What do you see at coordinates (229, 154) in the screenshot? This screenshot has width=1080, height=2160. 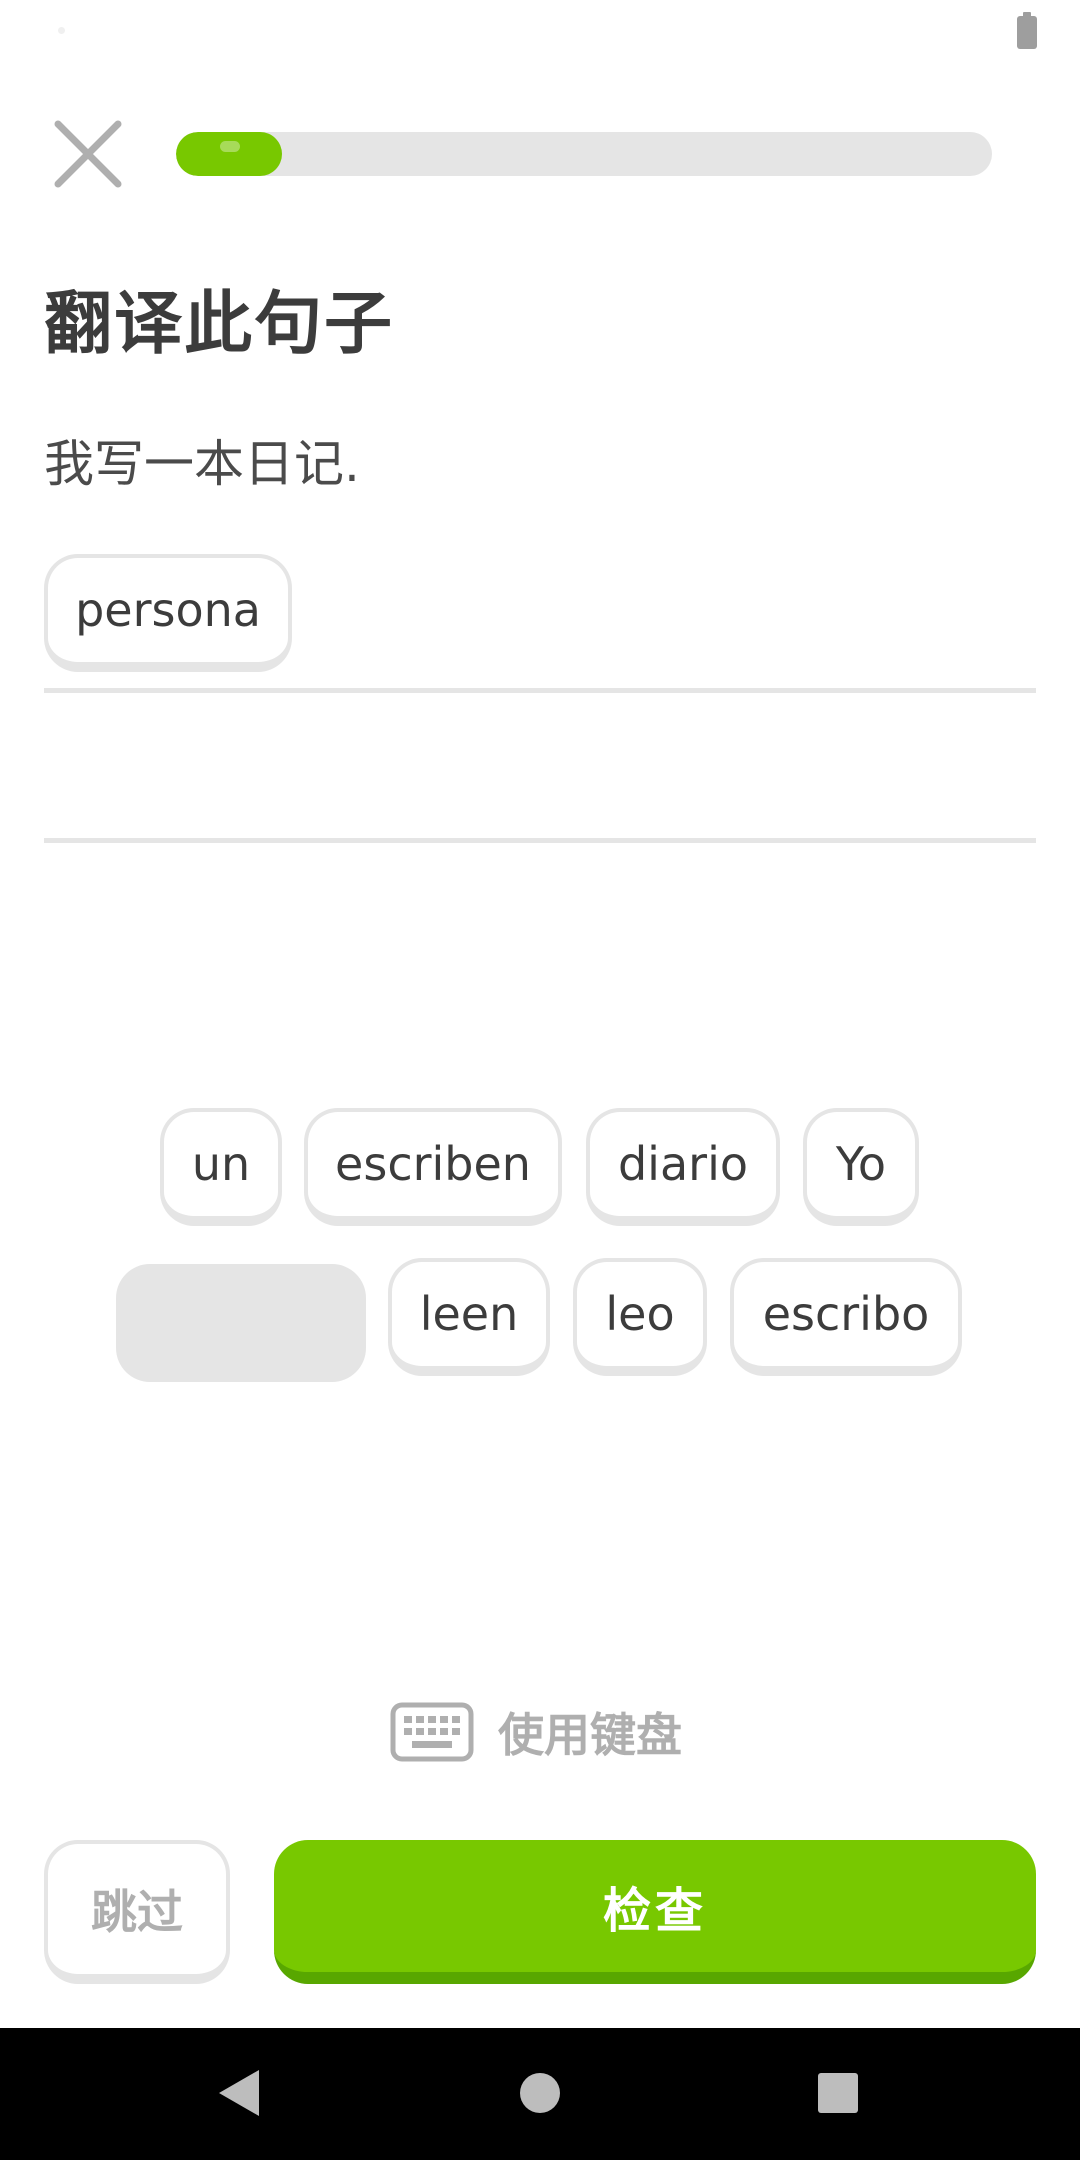 I see `progress-fill` at bounding box center [229, 154].